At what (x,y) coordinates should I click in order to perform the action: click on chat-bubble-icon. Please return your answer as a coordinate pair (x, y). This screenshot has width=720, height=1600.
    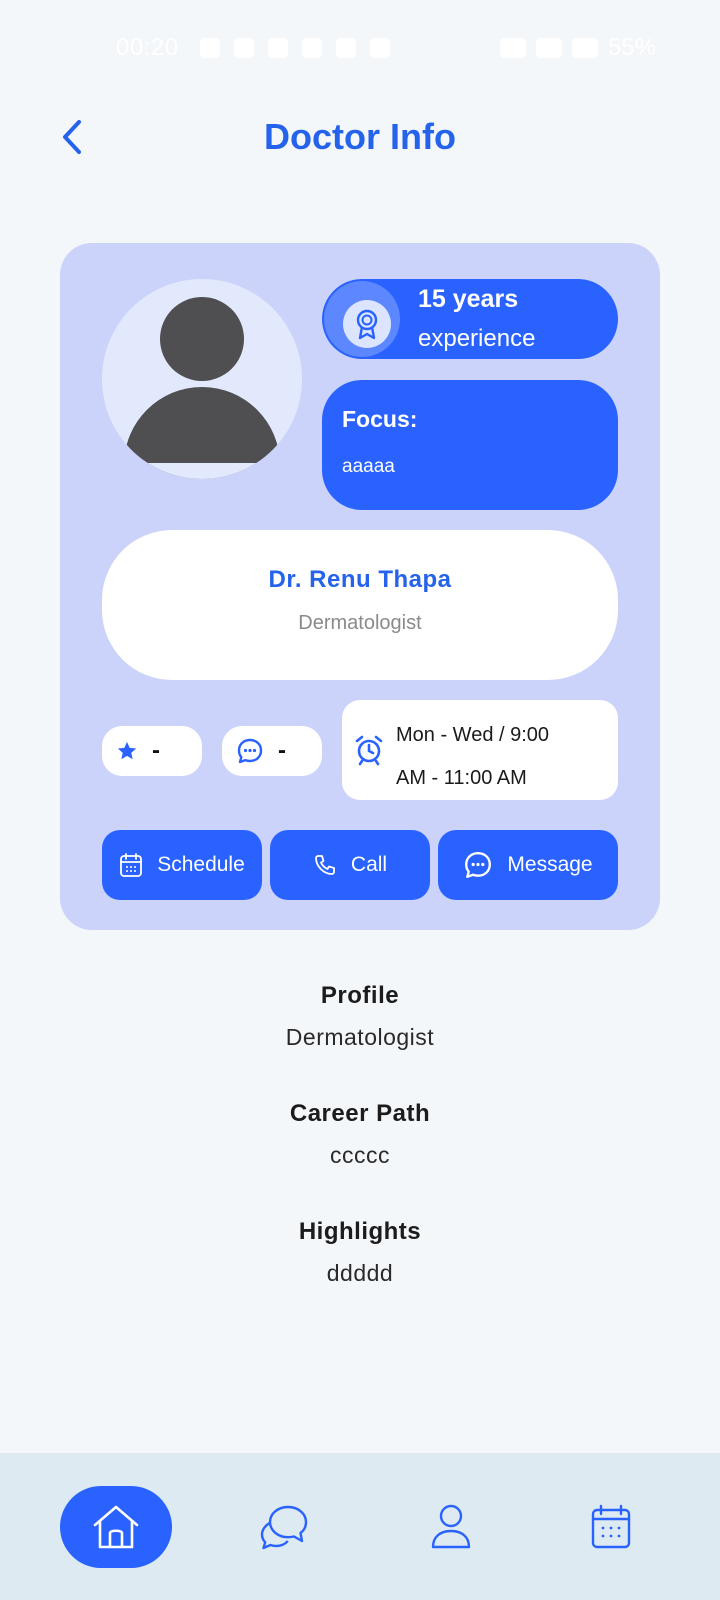
    Looking at the image, I should click on (250, 751).